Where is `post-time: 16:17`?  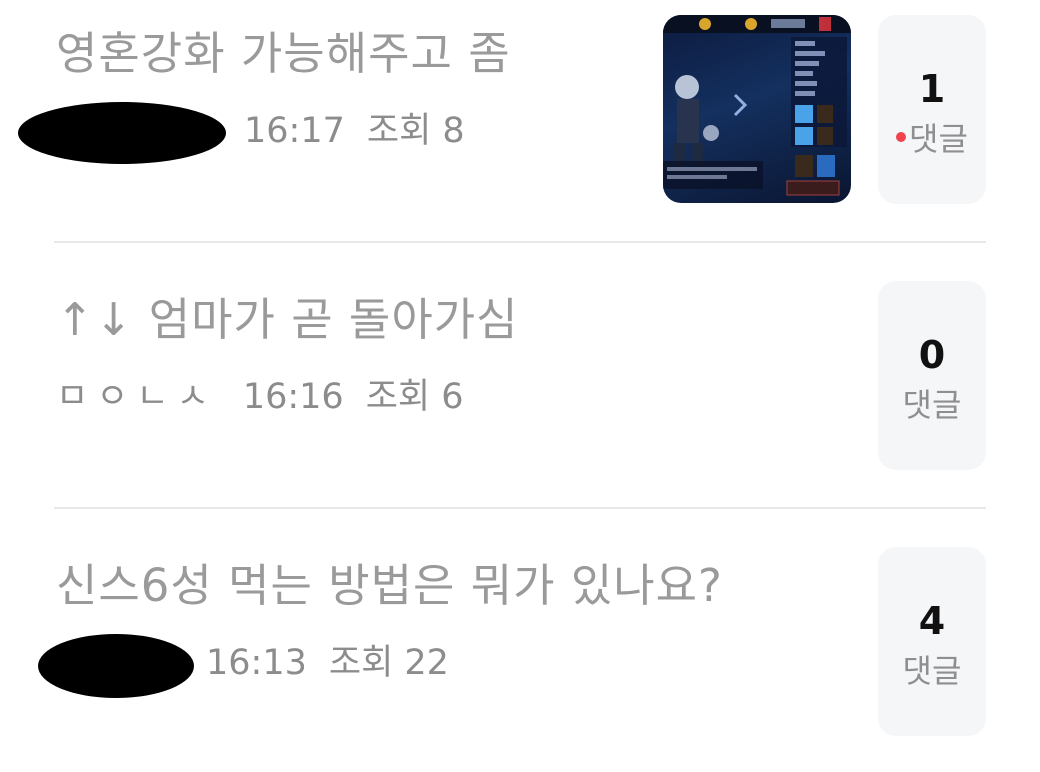 post-time: 16:17 is located at coordinates (294, 131).